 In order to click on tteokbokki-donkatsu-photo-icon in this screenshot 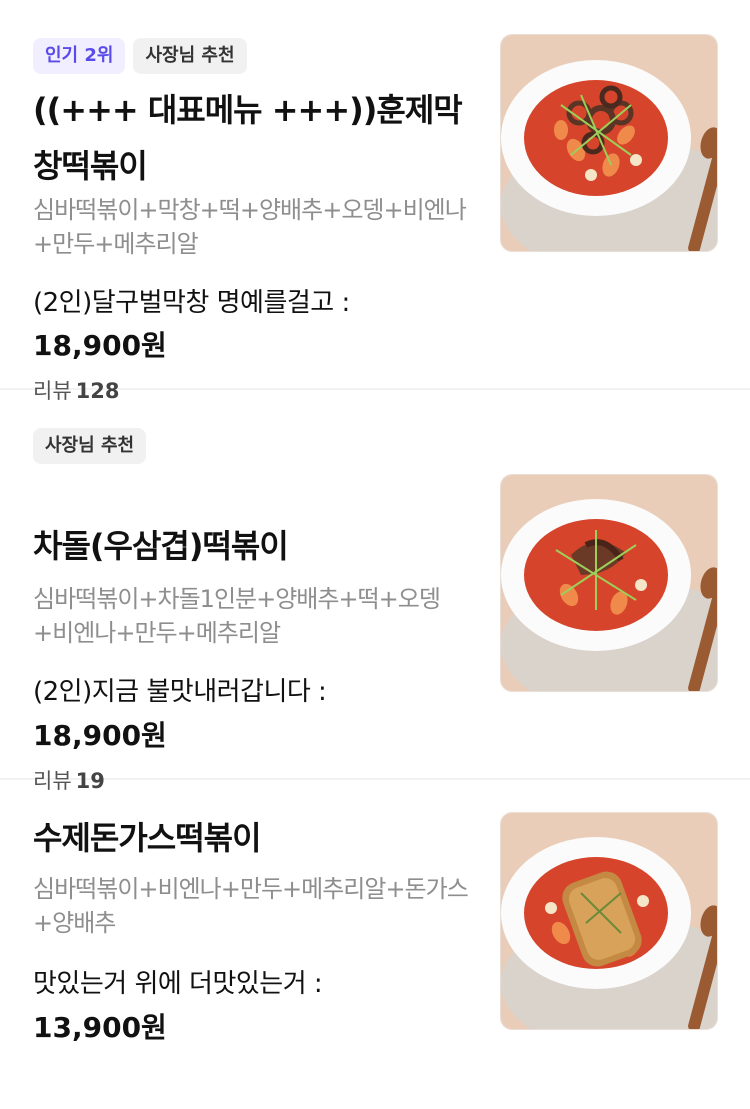, I will do `click(609, 921)`.